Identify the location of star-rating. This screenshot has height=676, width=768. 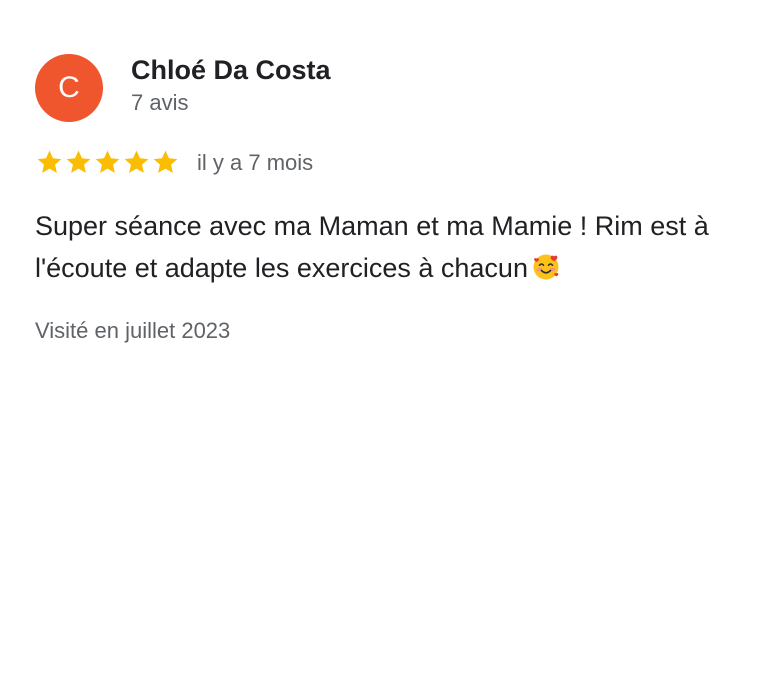
(107, 162).